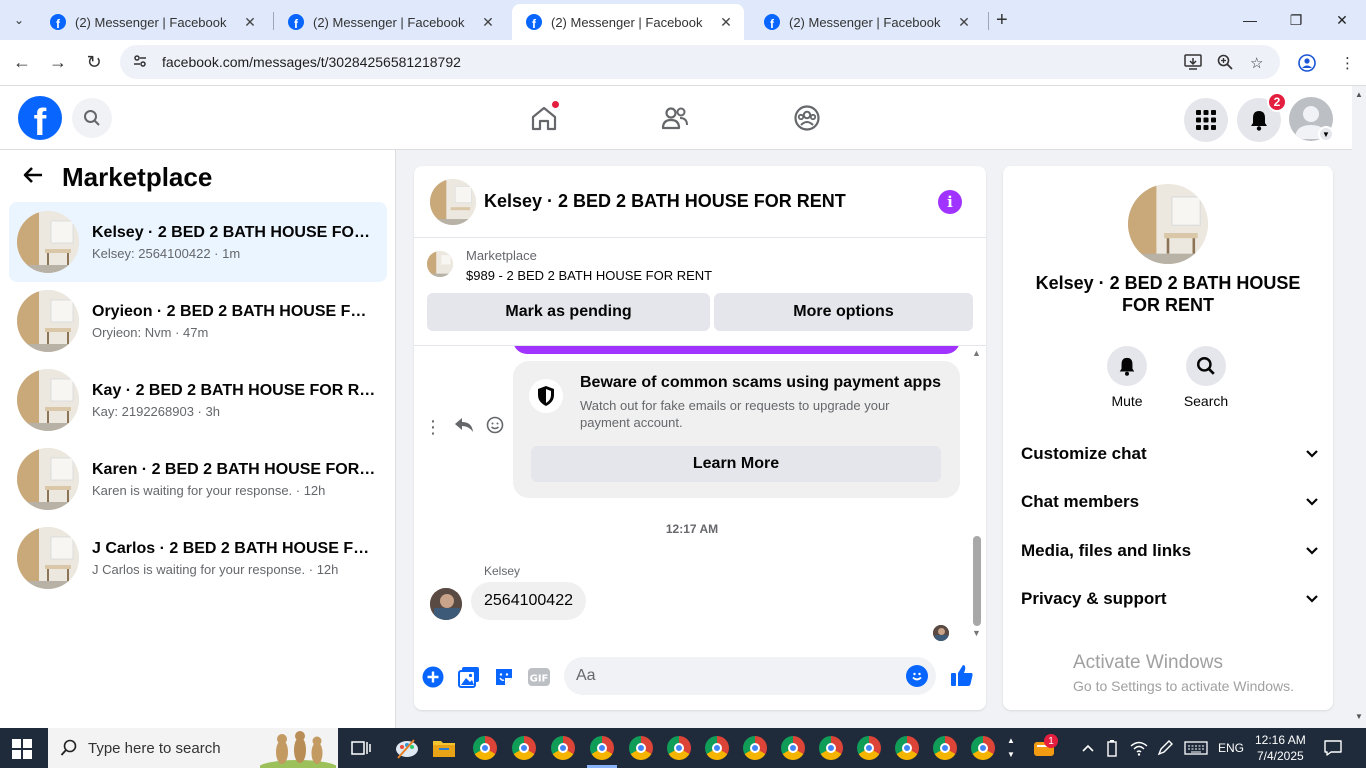 The height and width of the screenshot is (768, 1366). Describe the element at coordinates (1002, 20) in the screenshot. I see `new-tab-plus-icon: +` at that location.